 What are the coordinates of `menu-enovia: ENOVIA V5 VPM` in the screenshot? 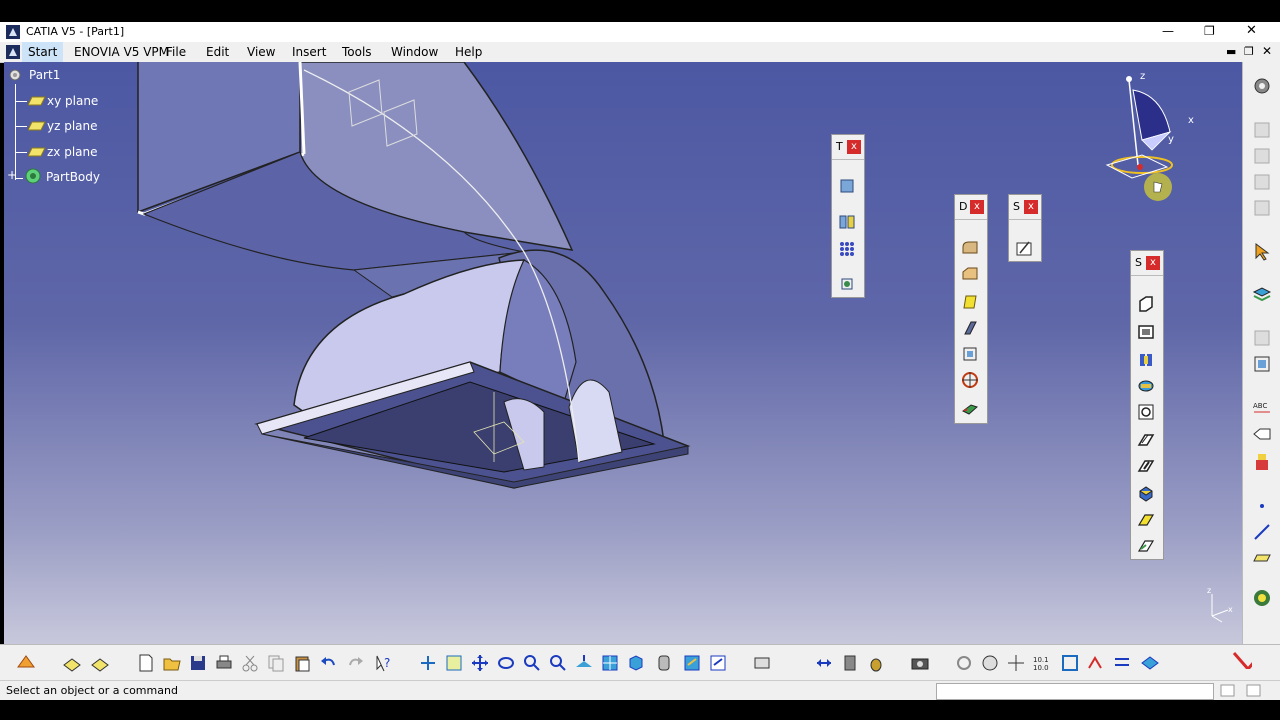 It's located at (121, 52).